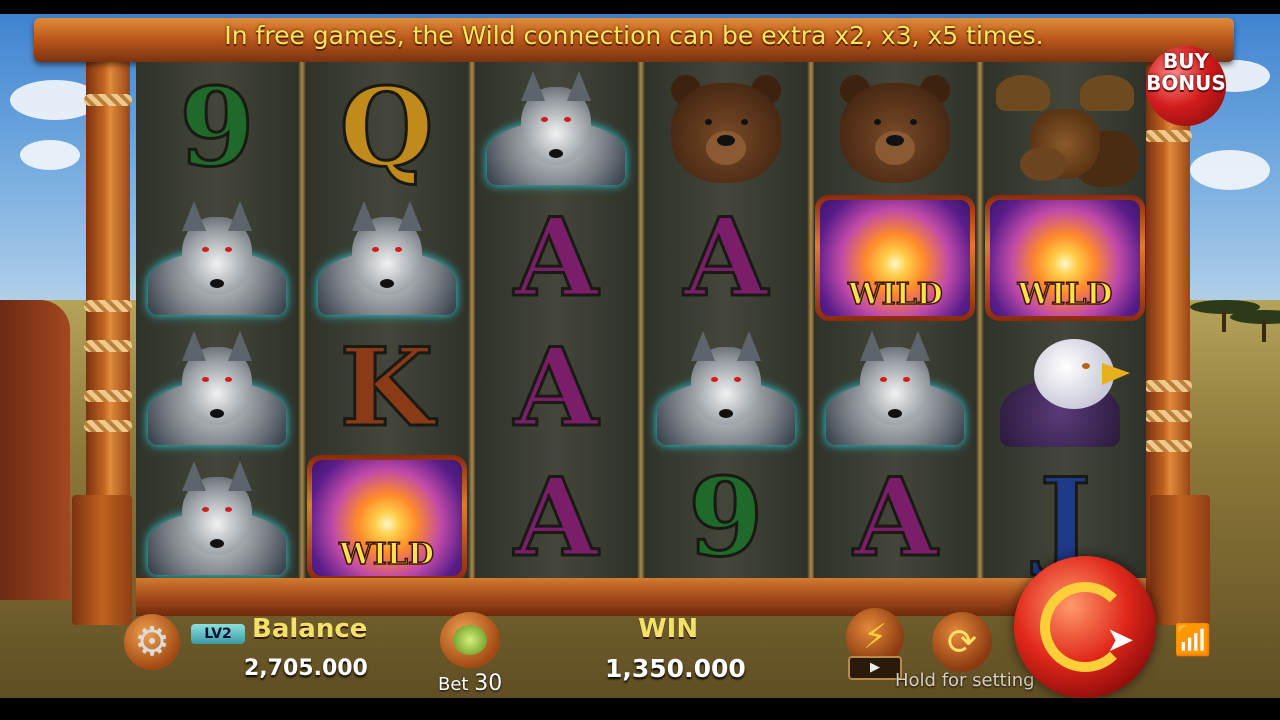 This screenshot has width=1280, height=720. I want to click on win-value: 1,350.000, so click(675, 668).